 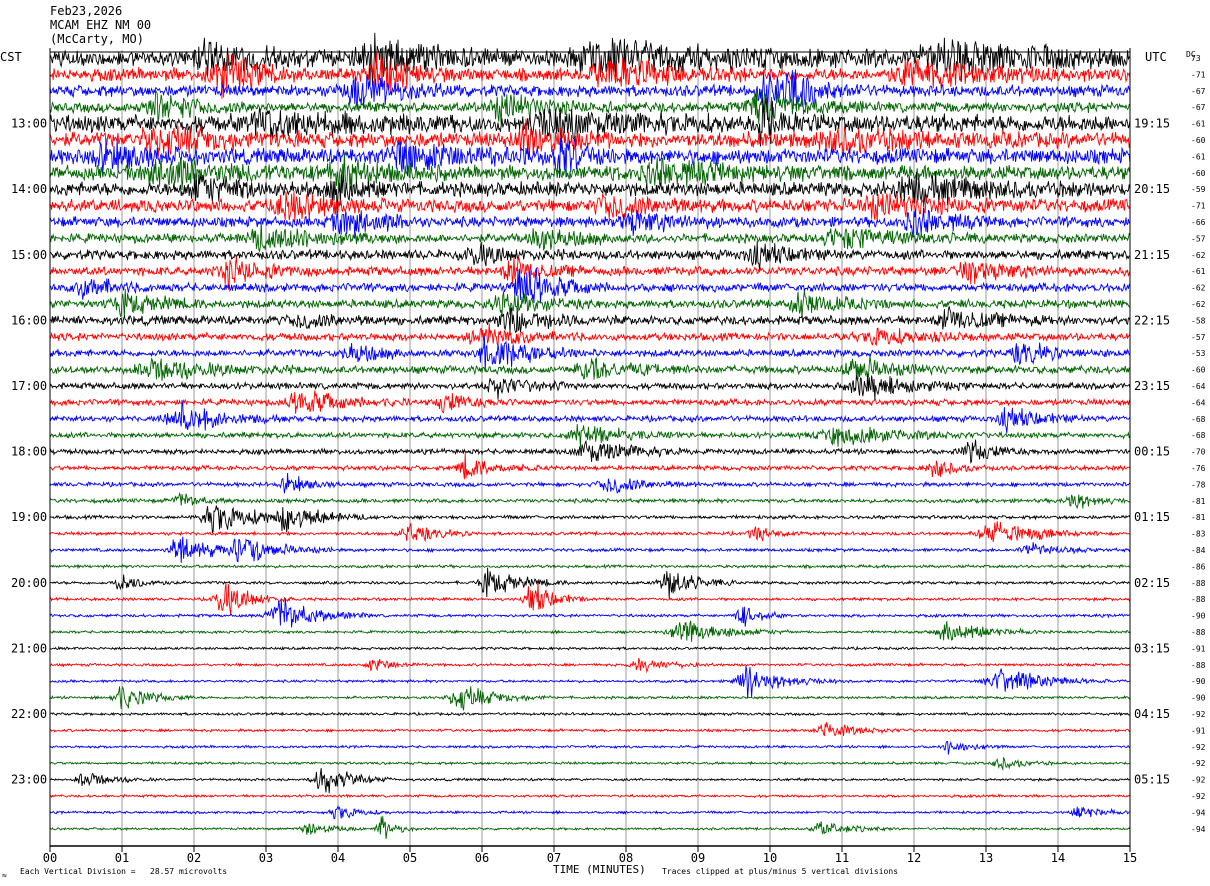 What do you see at coordinates (1198, 419) in the screenshot?
I see `dc-offset-label: -68` at bounding box center [1198, 419].